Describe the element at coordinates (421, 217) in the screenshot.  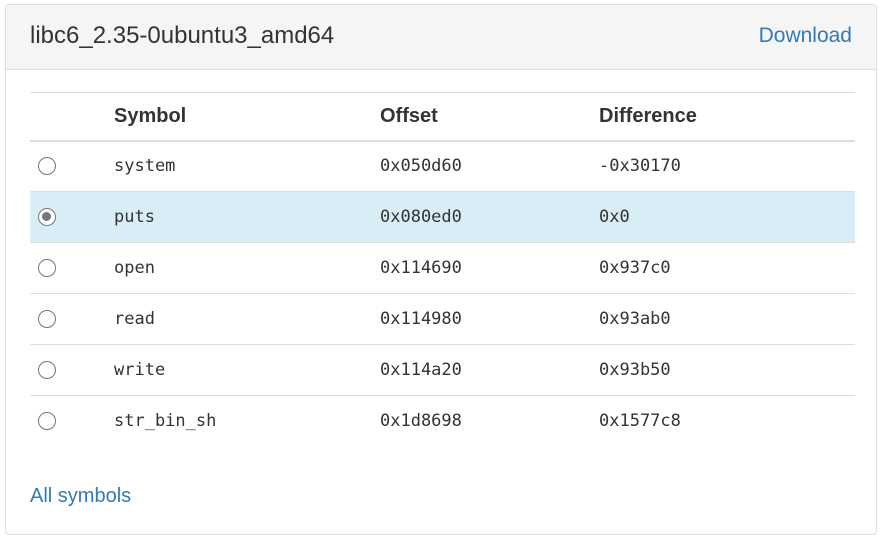
I see `symbol-offset: 0x080ed0` at that location.